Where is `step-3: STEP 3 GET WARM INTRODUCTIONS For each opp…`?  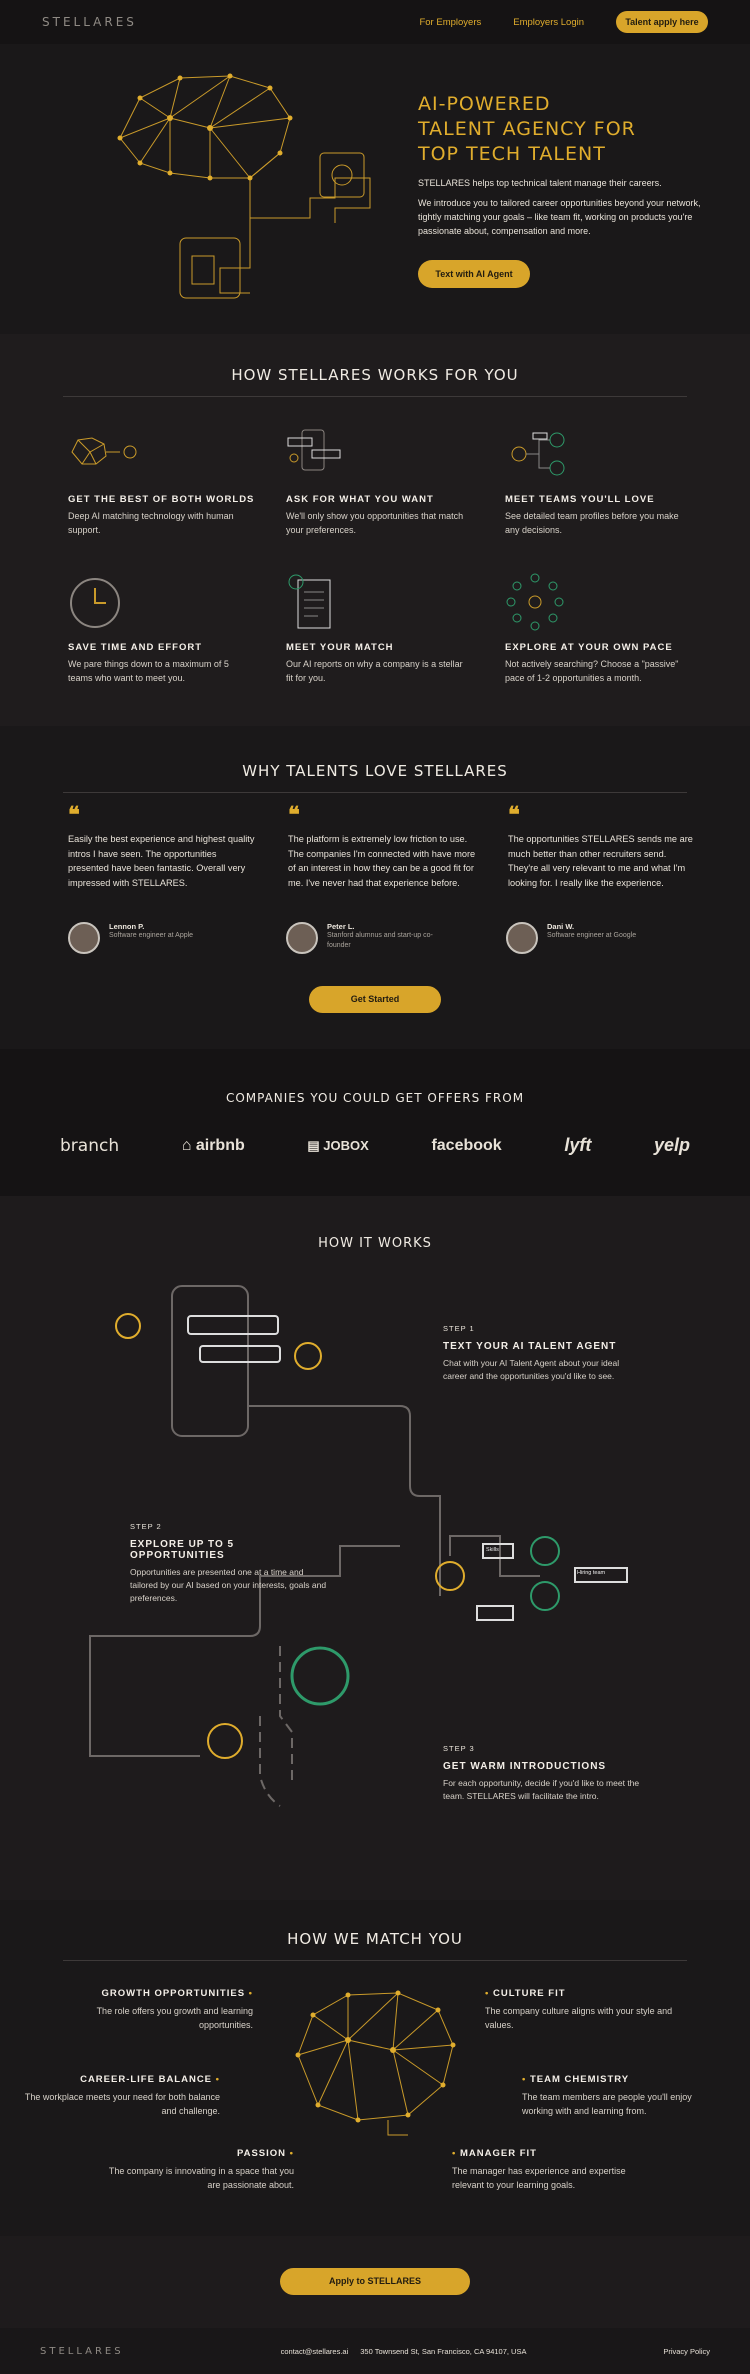
step-3: STEP 3 GET WARM INTRODUCTIONS For each opp… is located at coordinates (543, 1773).